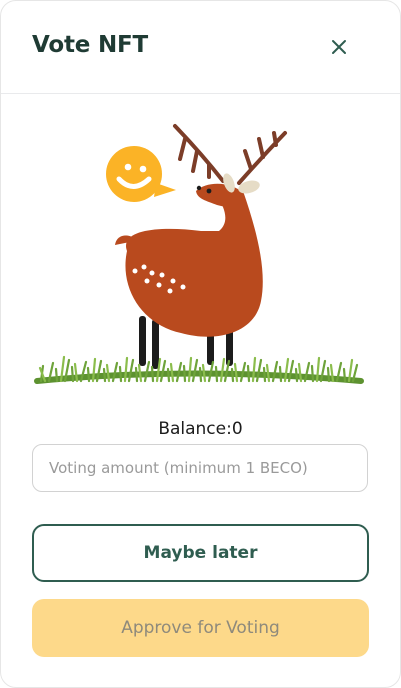 The height and width of the screenshot is (688, 401). Describe the element at coordinates (200, 47) in the screenshot. I see `modal-header: Vote NFT` at that location.